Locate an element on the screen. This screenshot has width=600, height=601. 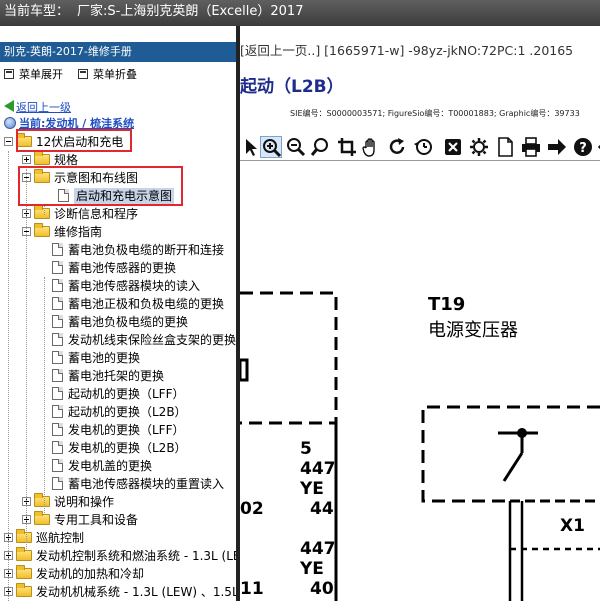
tree-folder-item: 发动机机械系统 - 1.3L (LEW) 、1.5L is located at coordinates (120, 592).